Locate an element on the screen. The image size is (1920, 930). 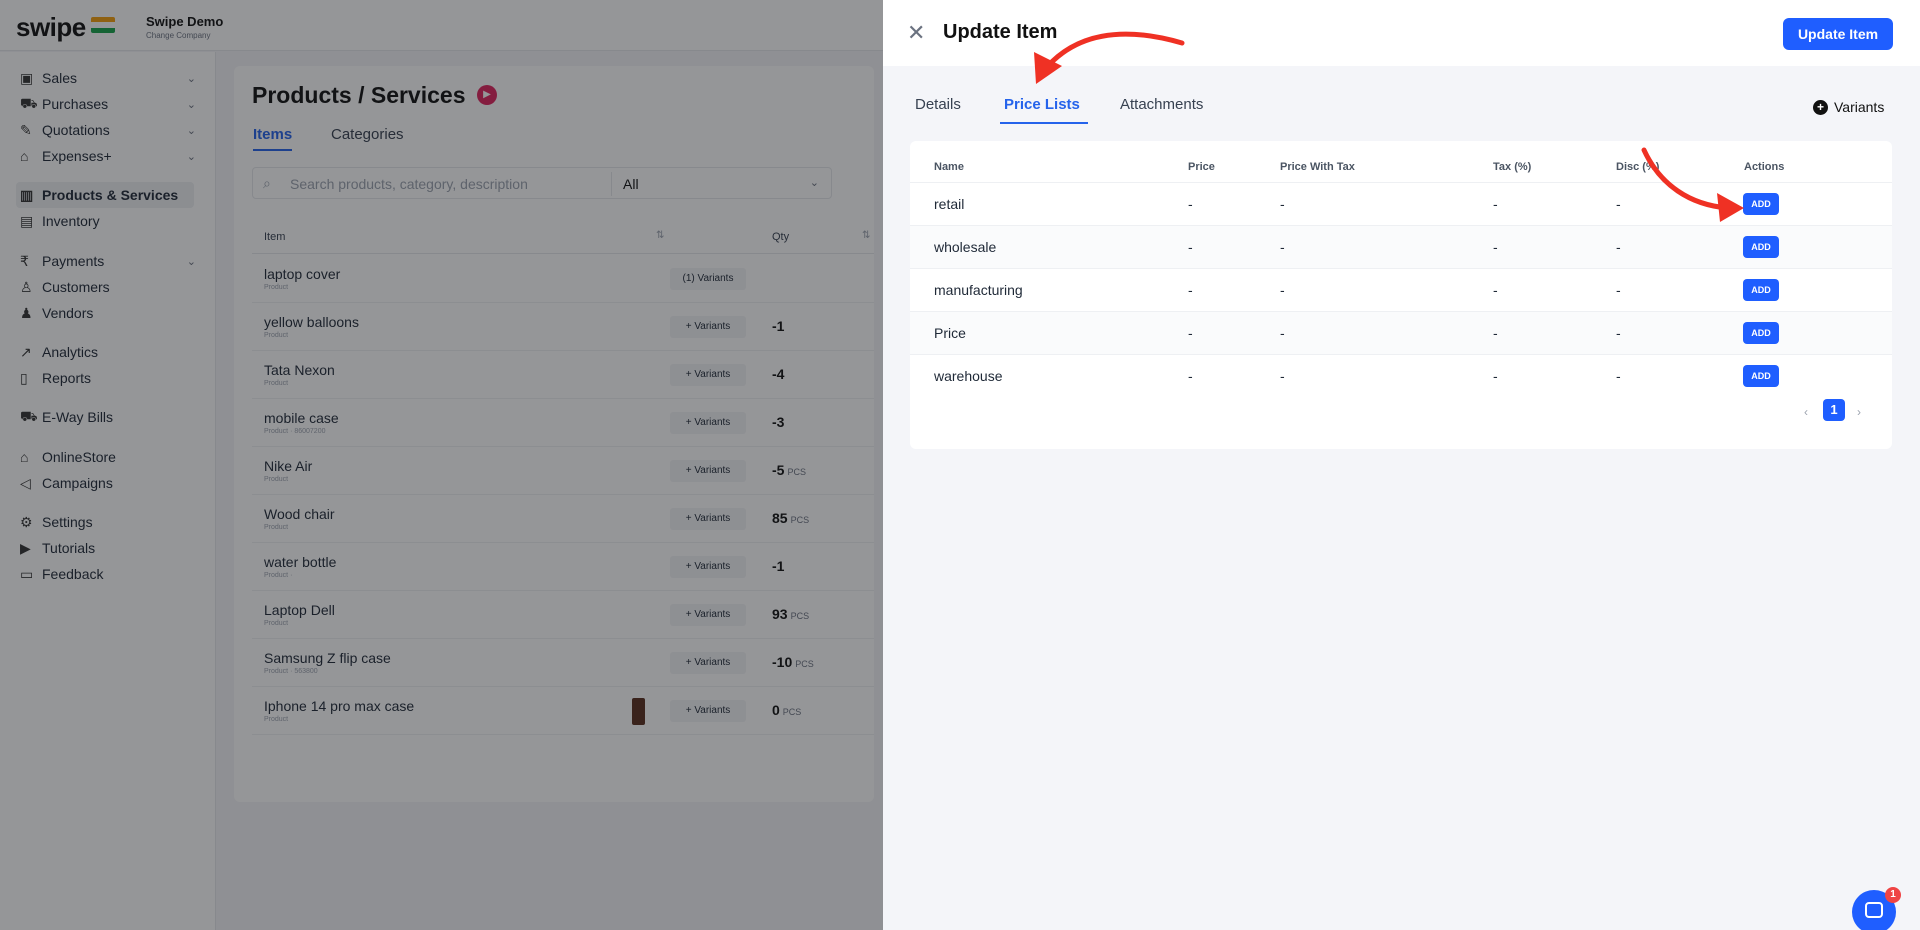
column-price: Price is located at coordinates (1201, 167).